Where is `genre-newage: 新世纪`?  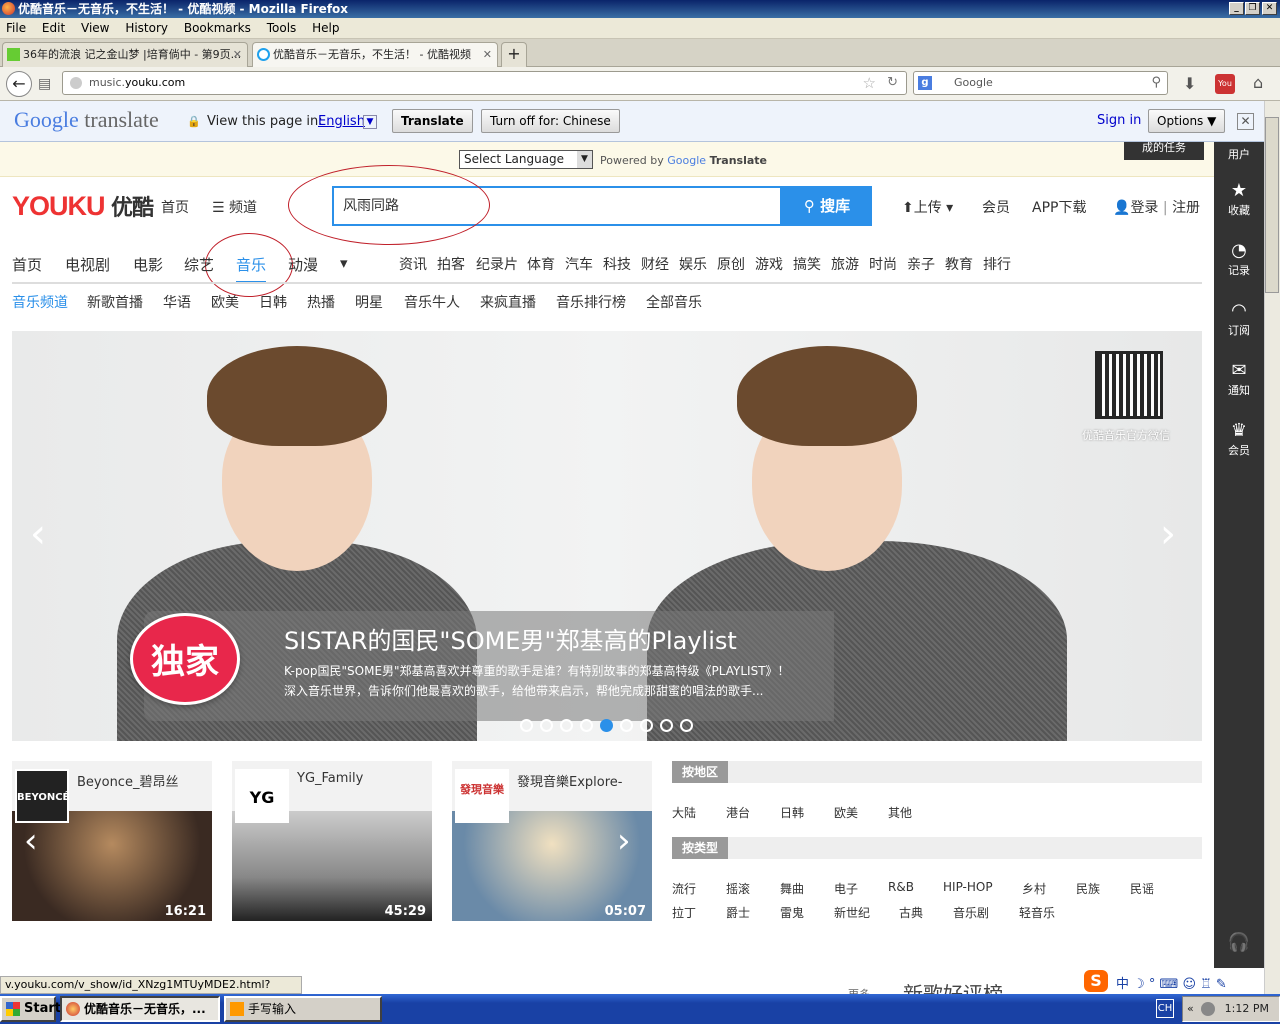 genre-newage: 新世纪 is located at coordinates (852, 912).